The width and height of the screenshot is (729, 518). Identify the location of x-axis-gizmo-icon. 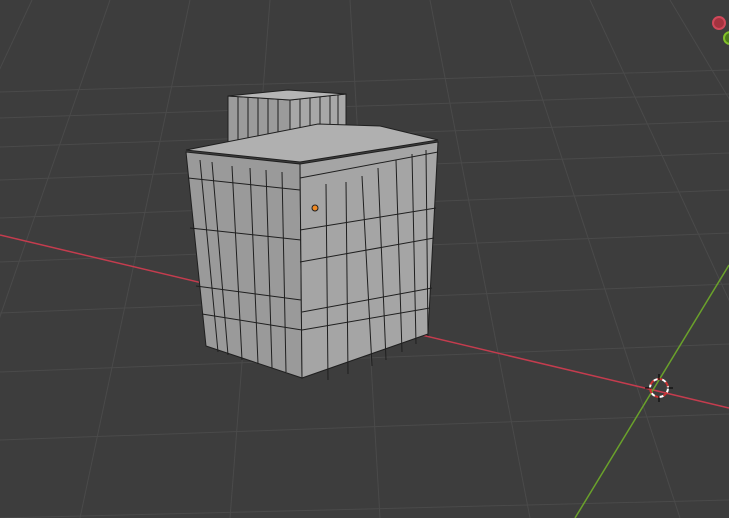
(719, 23).